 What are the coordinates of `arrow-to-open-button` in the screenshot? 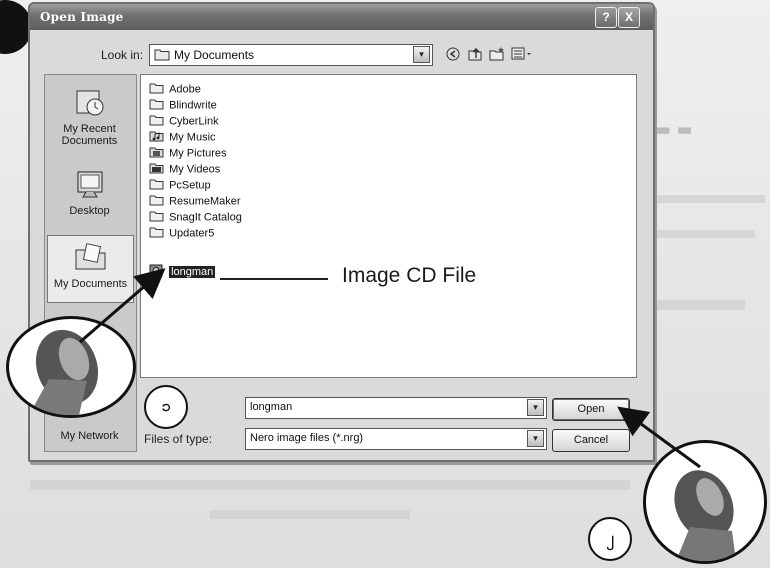 It's located at (659, 437).